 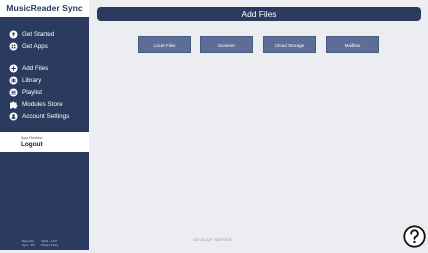 I want to click on user-gear-icon, so click(x=13, y=116).